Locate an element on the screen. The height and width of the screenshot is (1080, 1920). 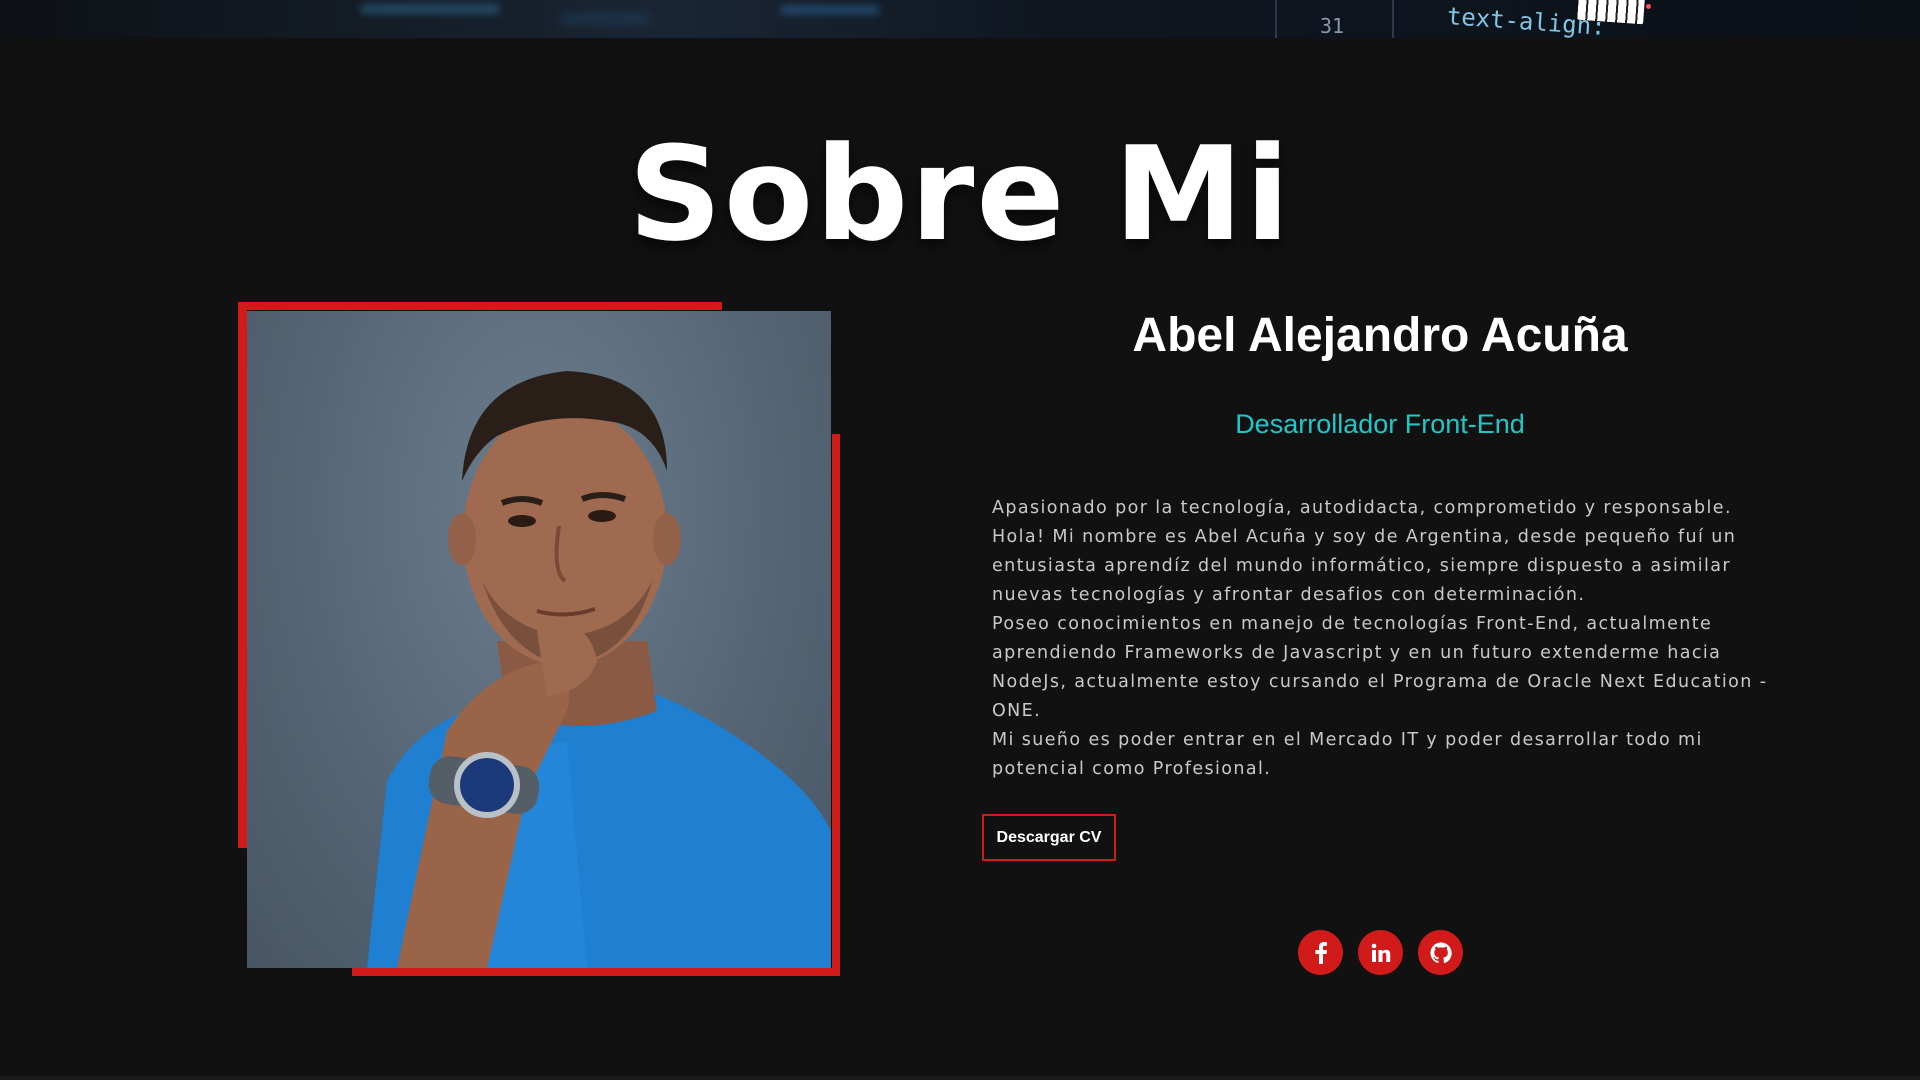
github-icon is located at coordinates (1440, 952).